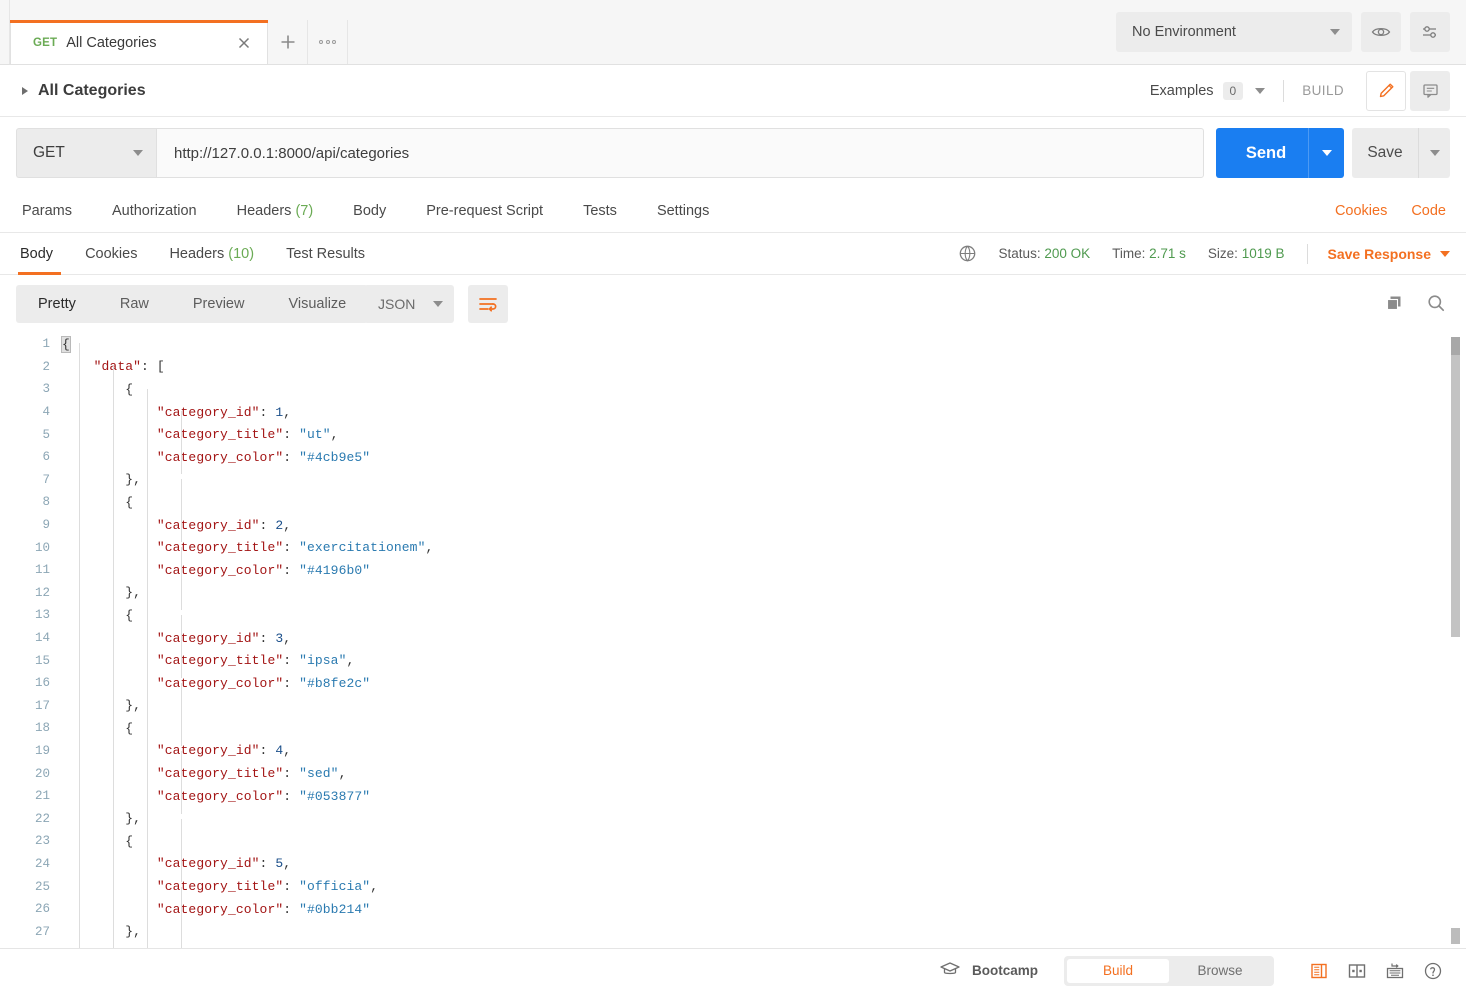 Image resolution: width=1466 pixels, height=992 pixels. I want to click on response-tab-cookies: Cookies, so click(111, 254).